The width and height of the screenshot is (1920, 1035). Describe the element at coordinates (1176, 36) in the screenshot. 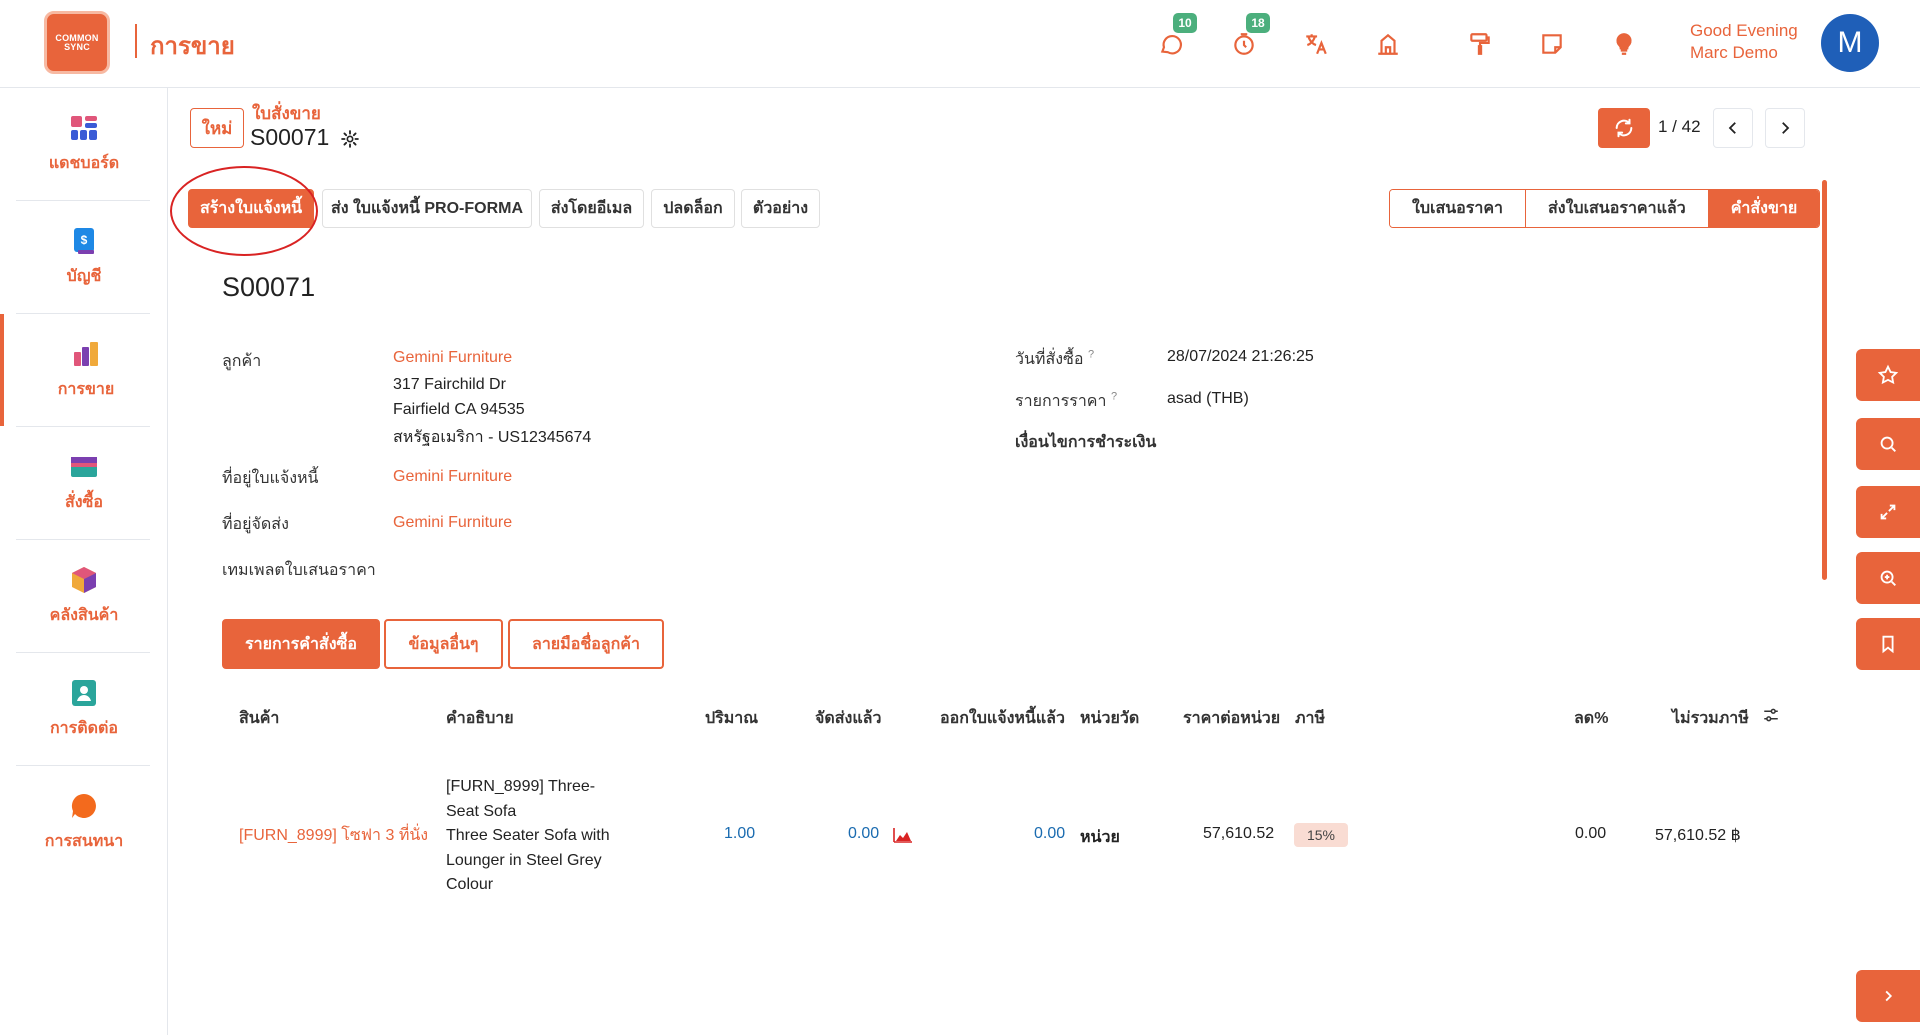

I see `chat-icon: 10` at that location.